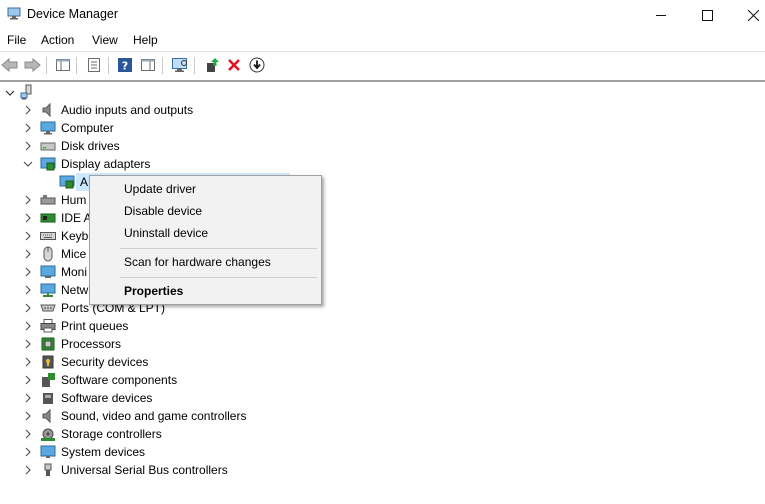 The image size is (765, 504). I want to click on menu-item-label: Properties, so click(154, 291).